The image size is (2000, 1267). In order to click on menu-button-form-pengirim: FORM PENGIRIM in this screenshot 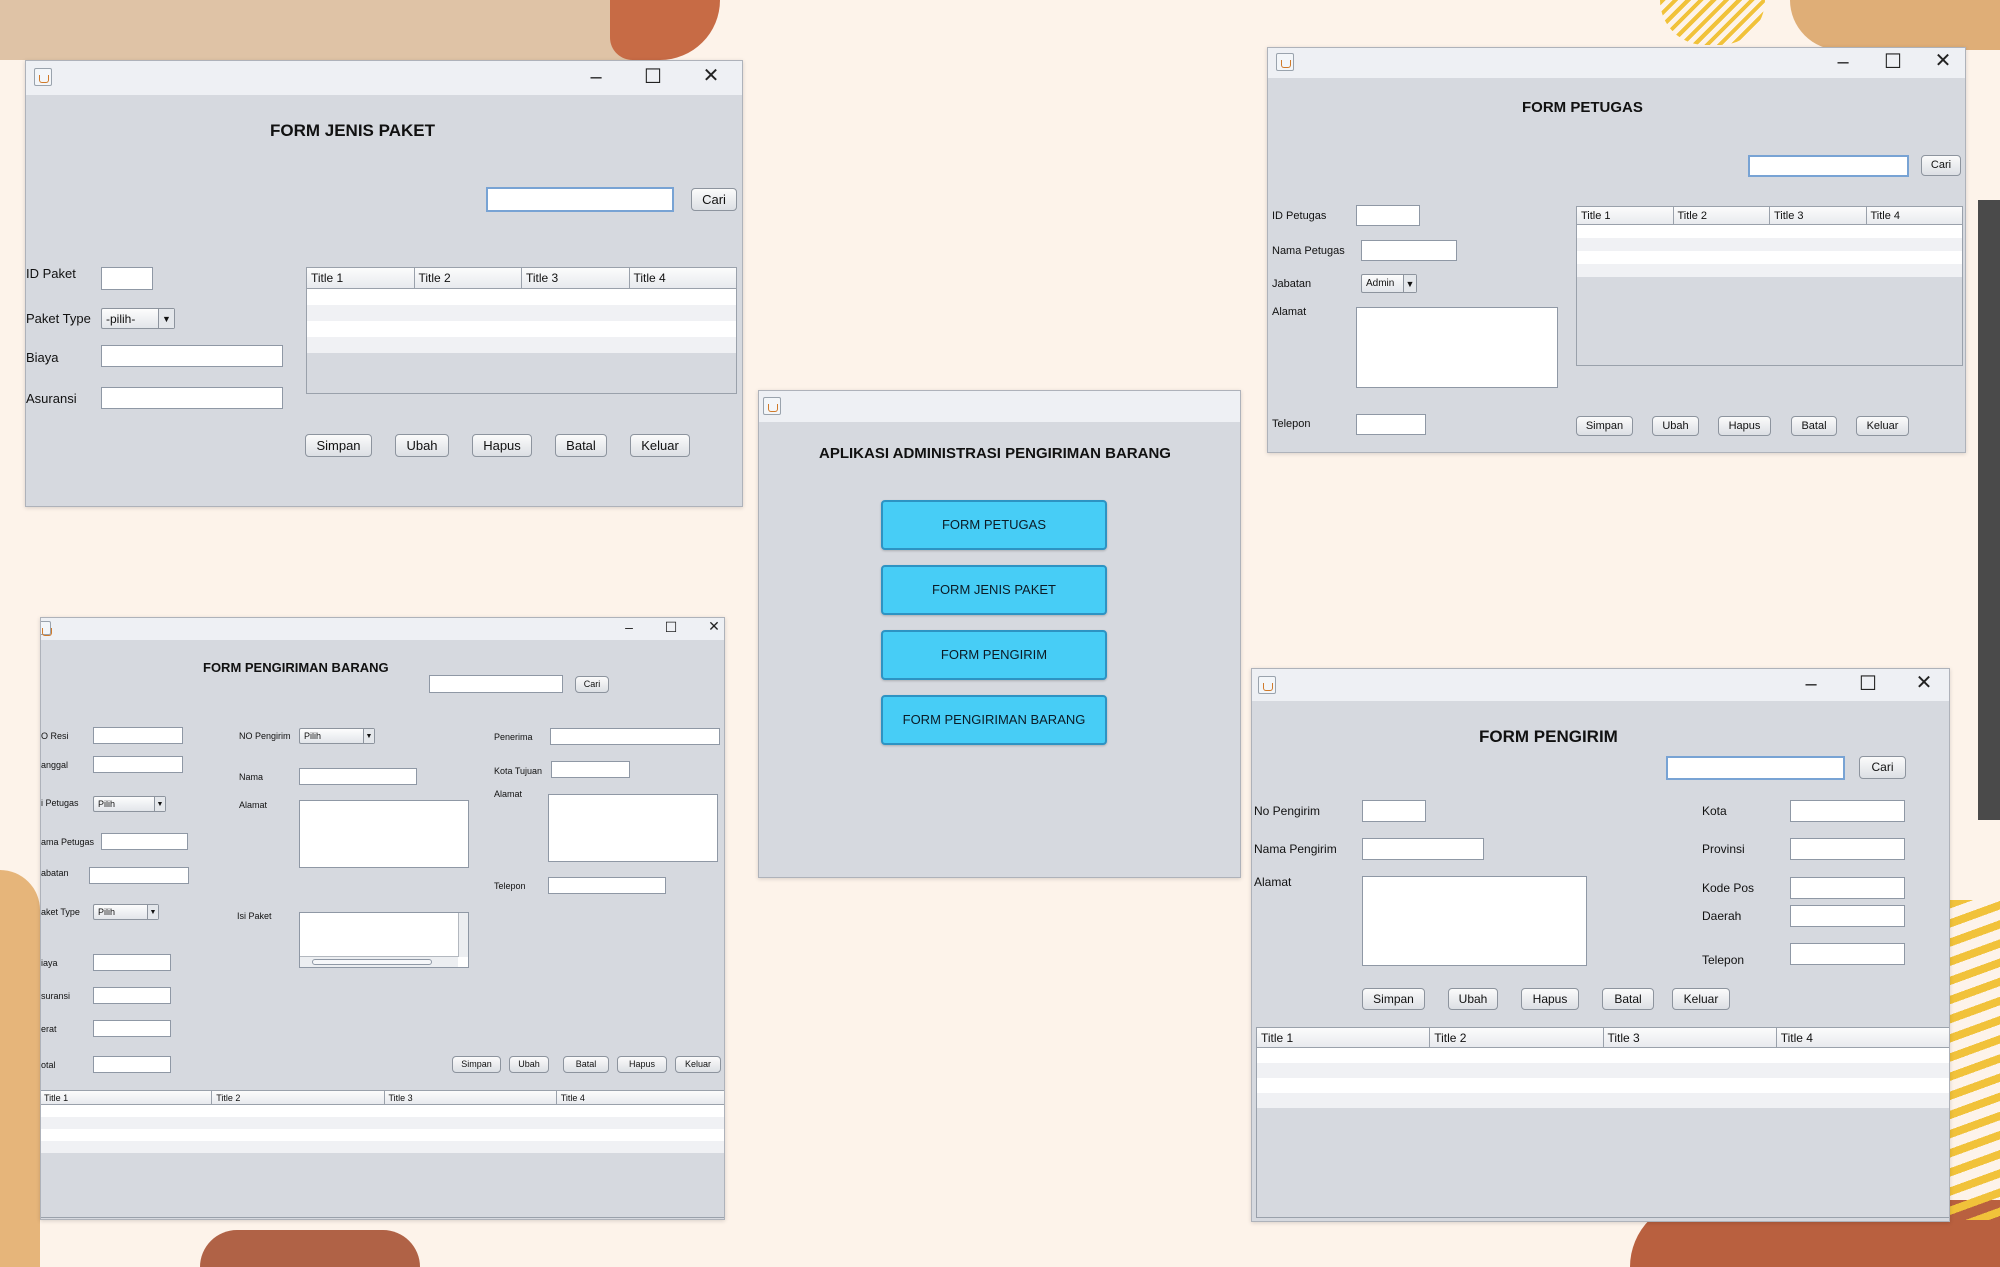, I will do `click(994, 655)`.